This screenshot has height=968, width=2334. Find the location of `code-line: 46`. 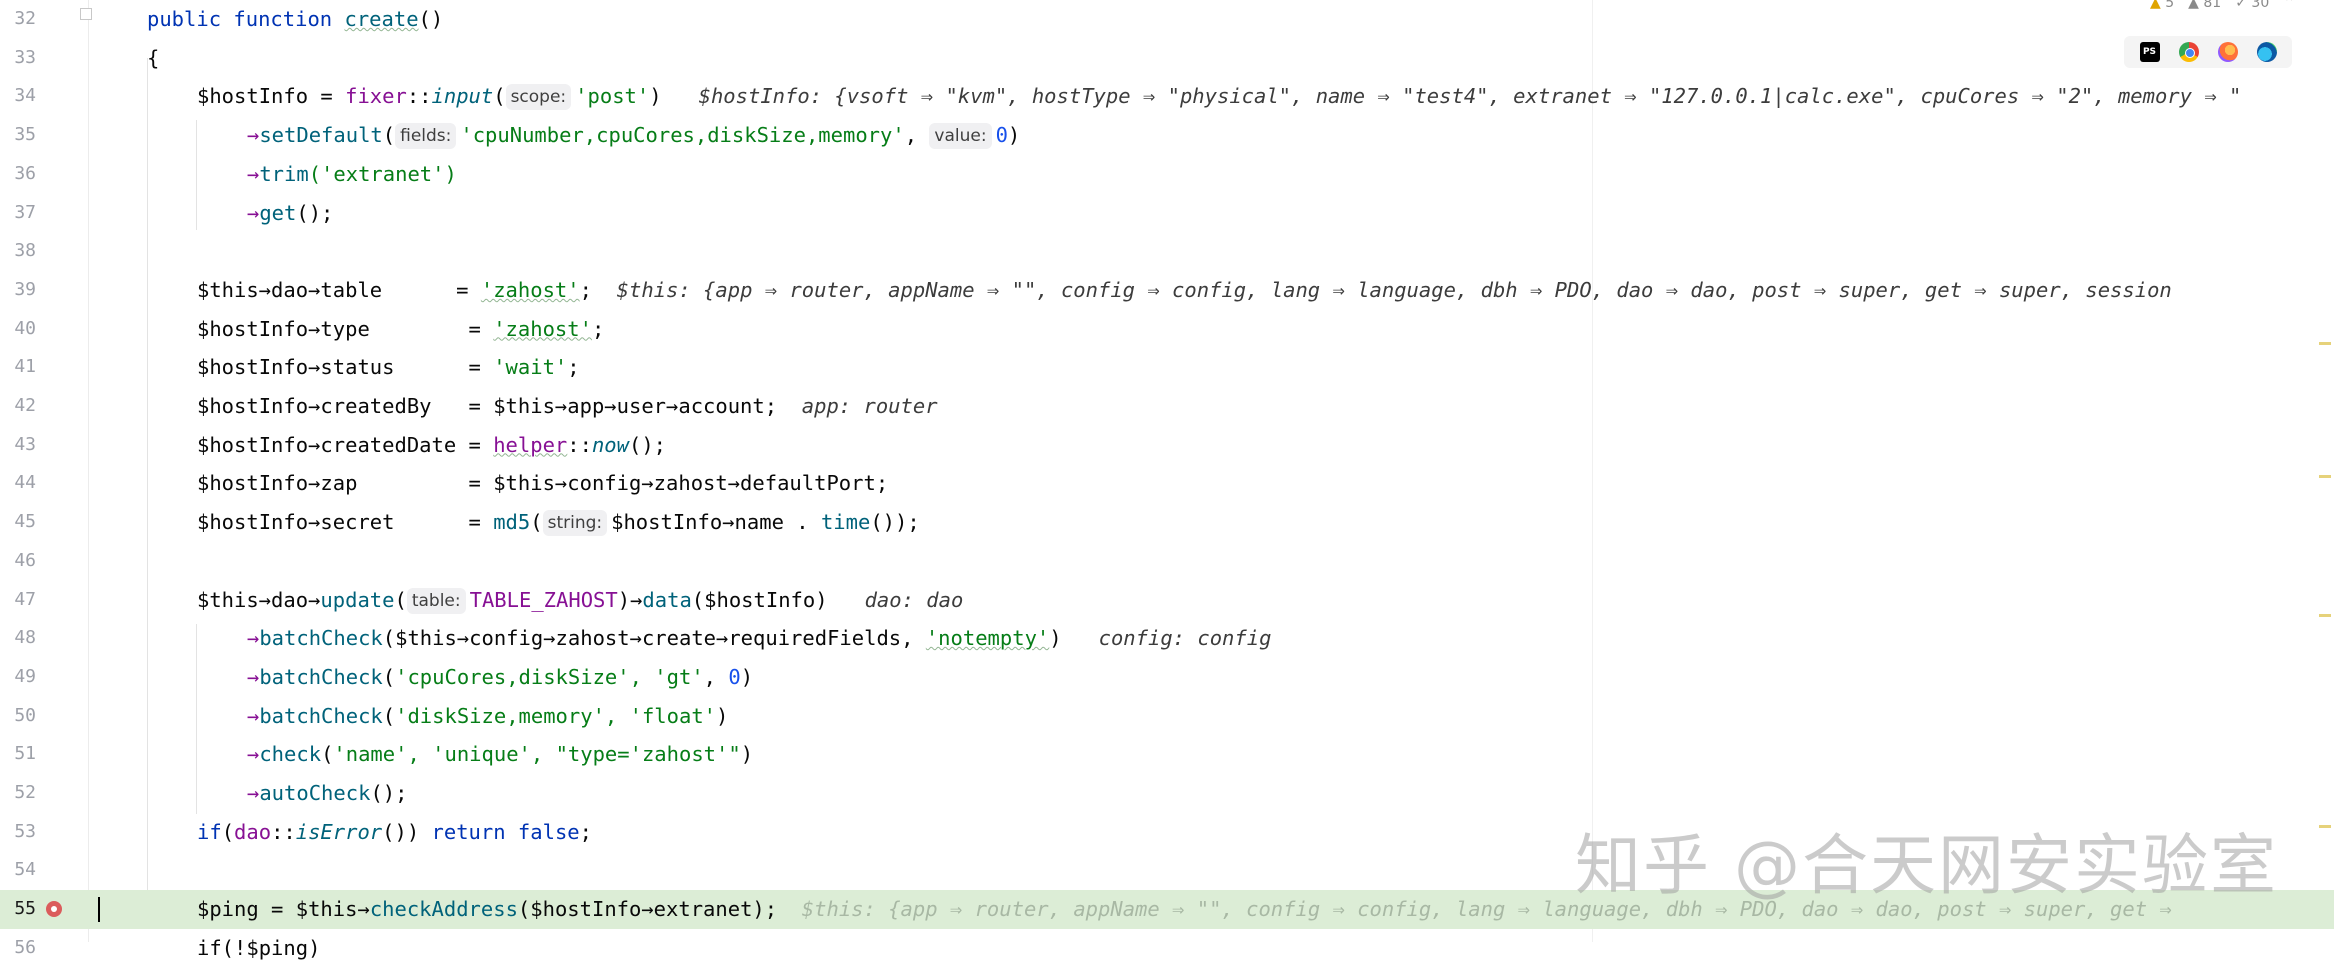

code-line: 46 is located at coordinates (1167, 561).